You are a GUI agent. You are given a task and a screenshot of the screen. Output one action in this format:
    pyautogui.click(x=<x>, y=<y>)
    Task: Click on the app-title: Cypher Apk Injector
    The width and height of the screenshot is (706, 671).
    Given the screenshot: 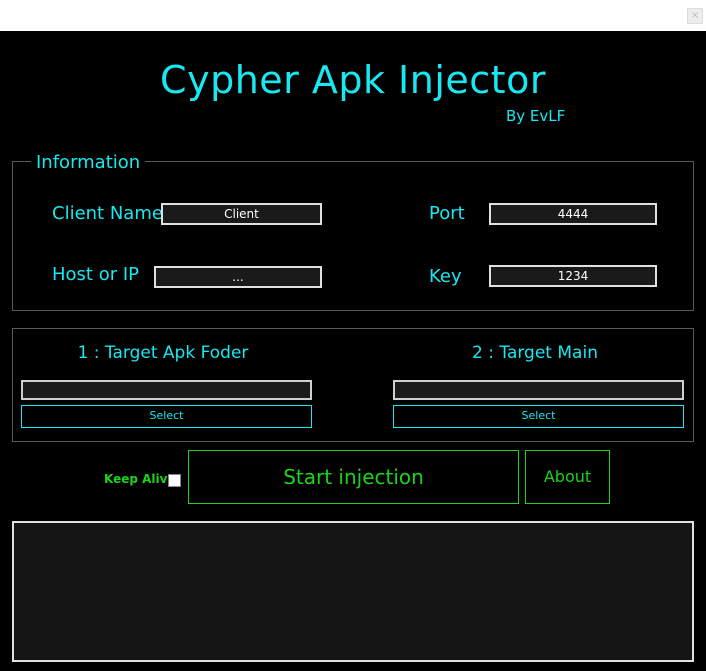 What is the action you would take?
    pyautogui.click(x=353, y=80)
    